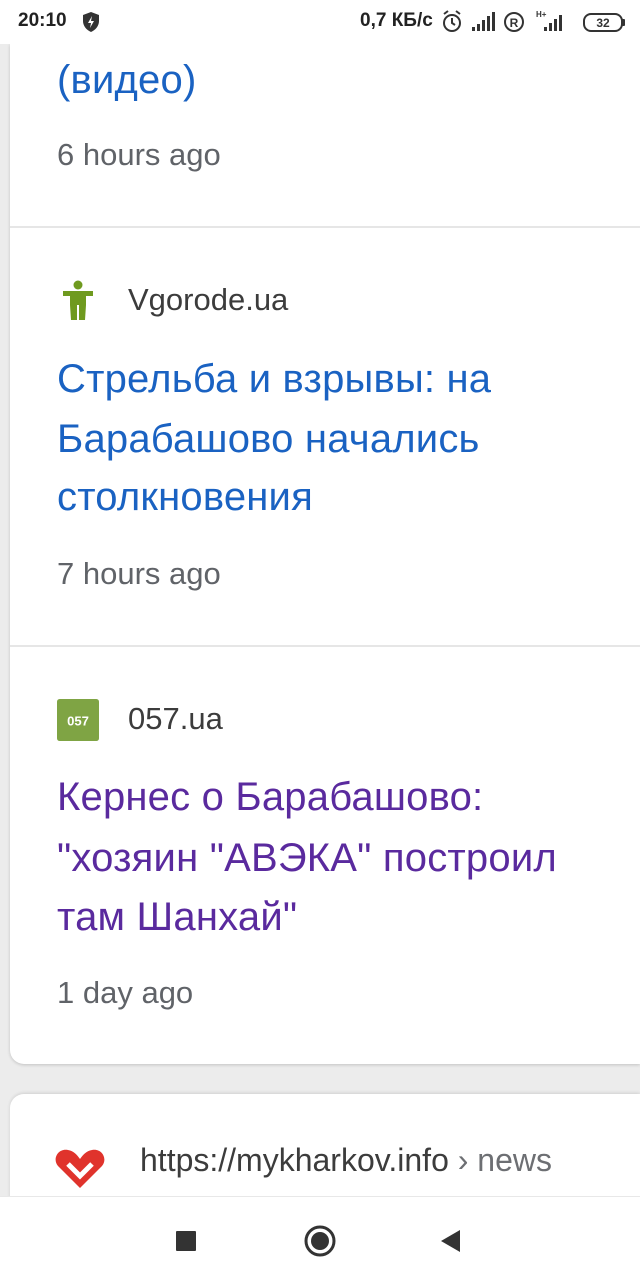 The width and height of the screenshot is (640, 1280). Describe the element at coordinates (91, 24) in the screenshot. I see `shield-icon` at that location.